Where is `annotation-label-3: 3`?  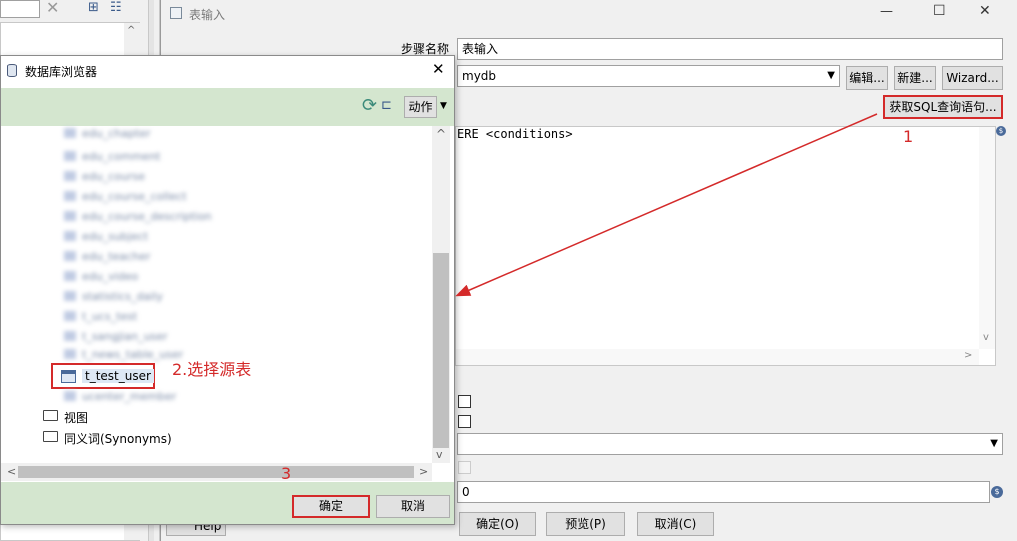
annotation-label-3: 3 is located at coordinates (286, 473).